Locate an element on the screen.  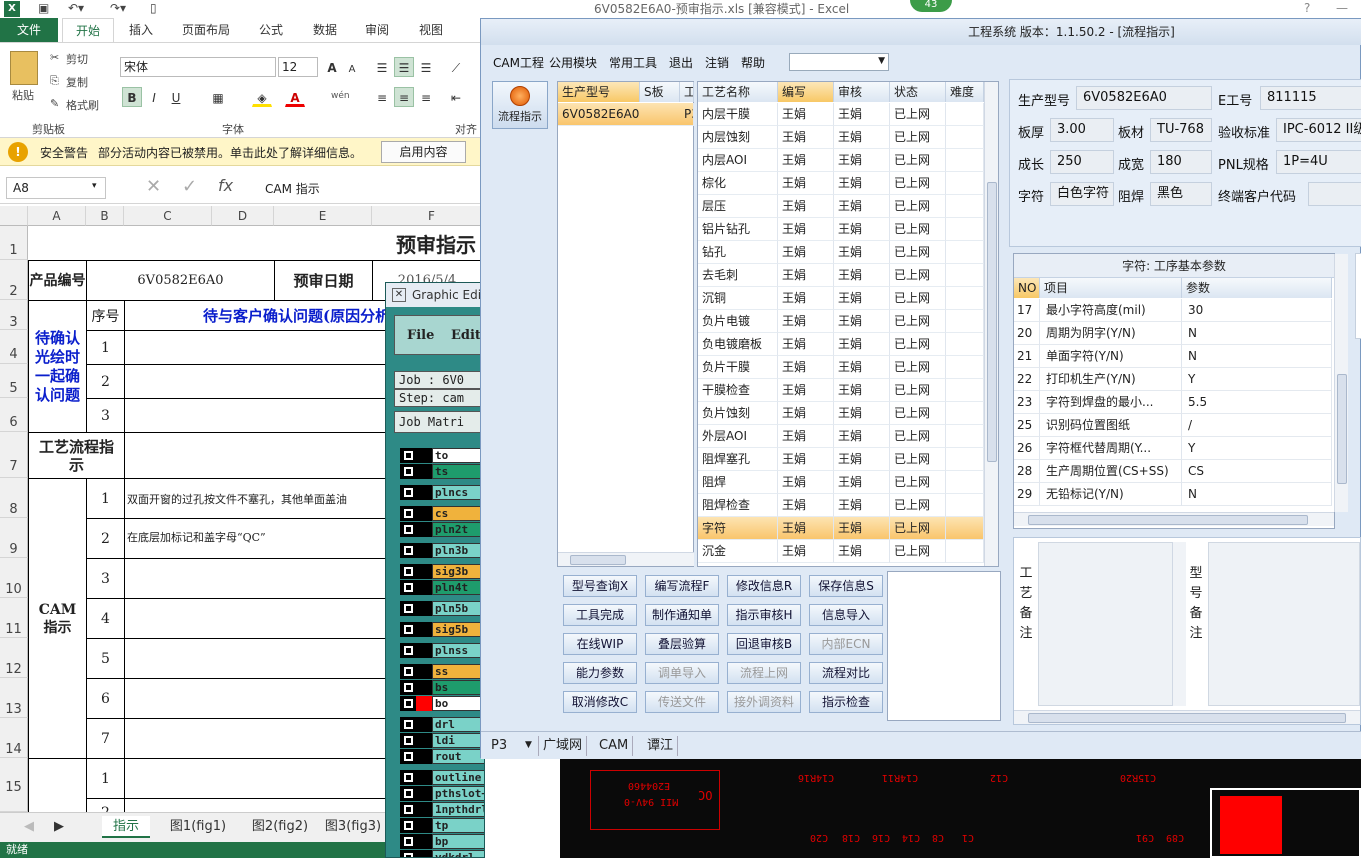
font-size-select: 12 is located at coordinates (298, 67).